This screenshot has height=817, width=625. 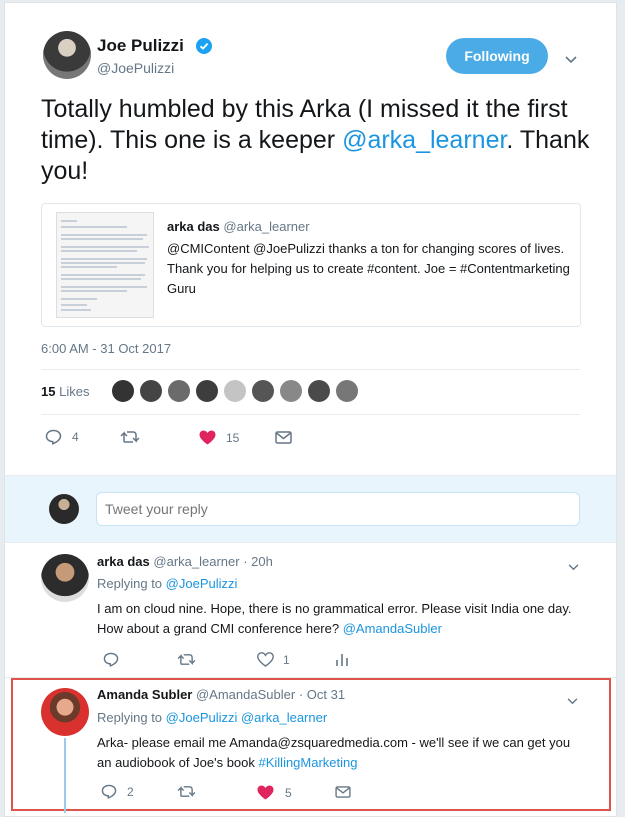 I want to click on quoted-tweet-header: arka das @arka_learner, so click(x=238, y=226).